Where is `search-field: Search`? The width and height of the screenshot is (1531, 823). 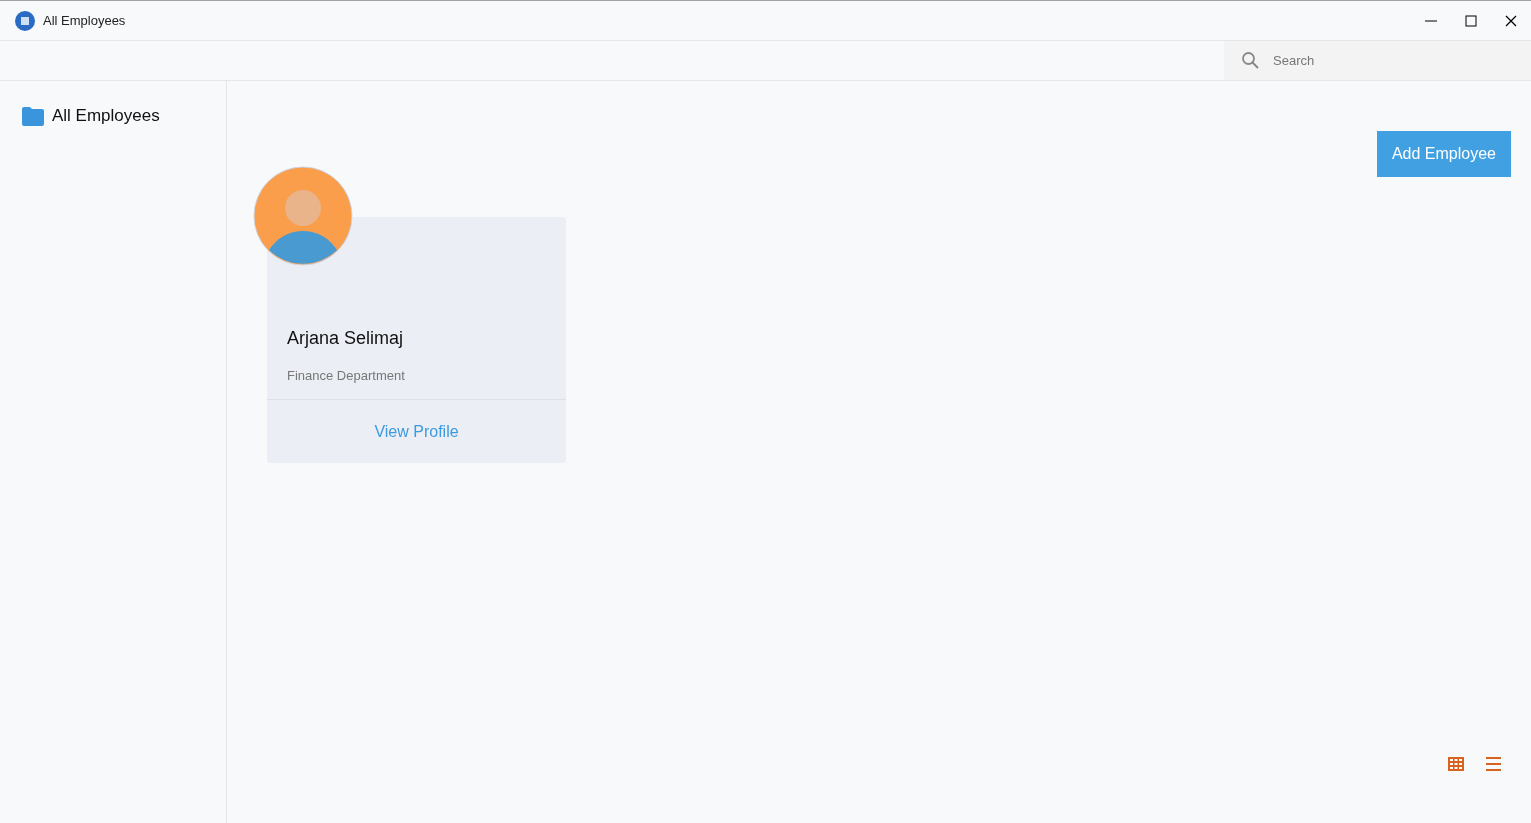 search-field: Search is located at coordinates (1377, 60).